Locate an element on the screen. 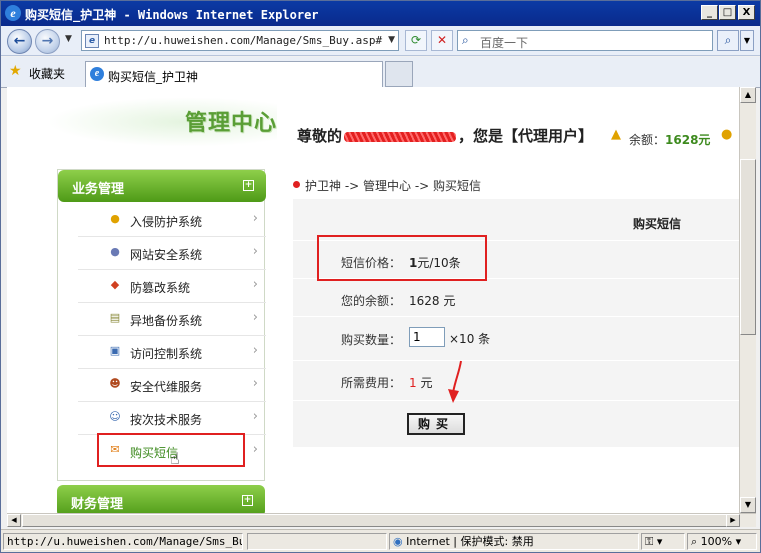  sidebar-item-maintenance: ☻ 安全代维服务 › is located at coordinates (172, 385).